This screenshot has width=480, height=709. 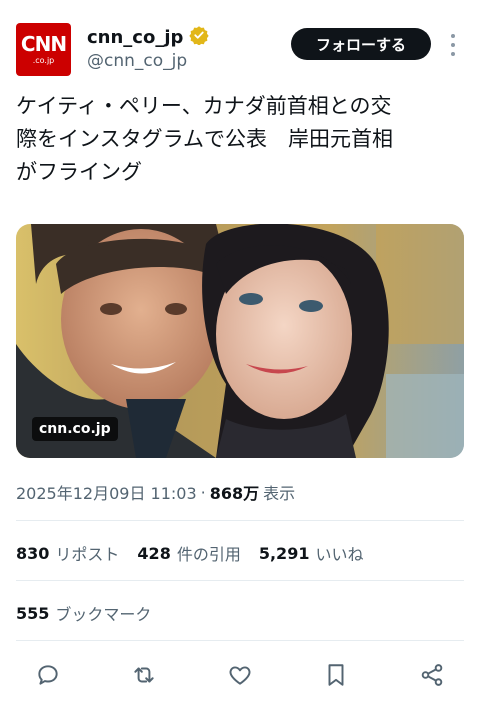 I want to click on avatar-sub: .co.jp, so click(x=43, y=60).